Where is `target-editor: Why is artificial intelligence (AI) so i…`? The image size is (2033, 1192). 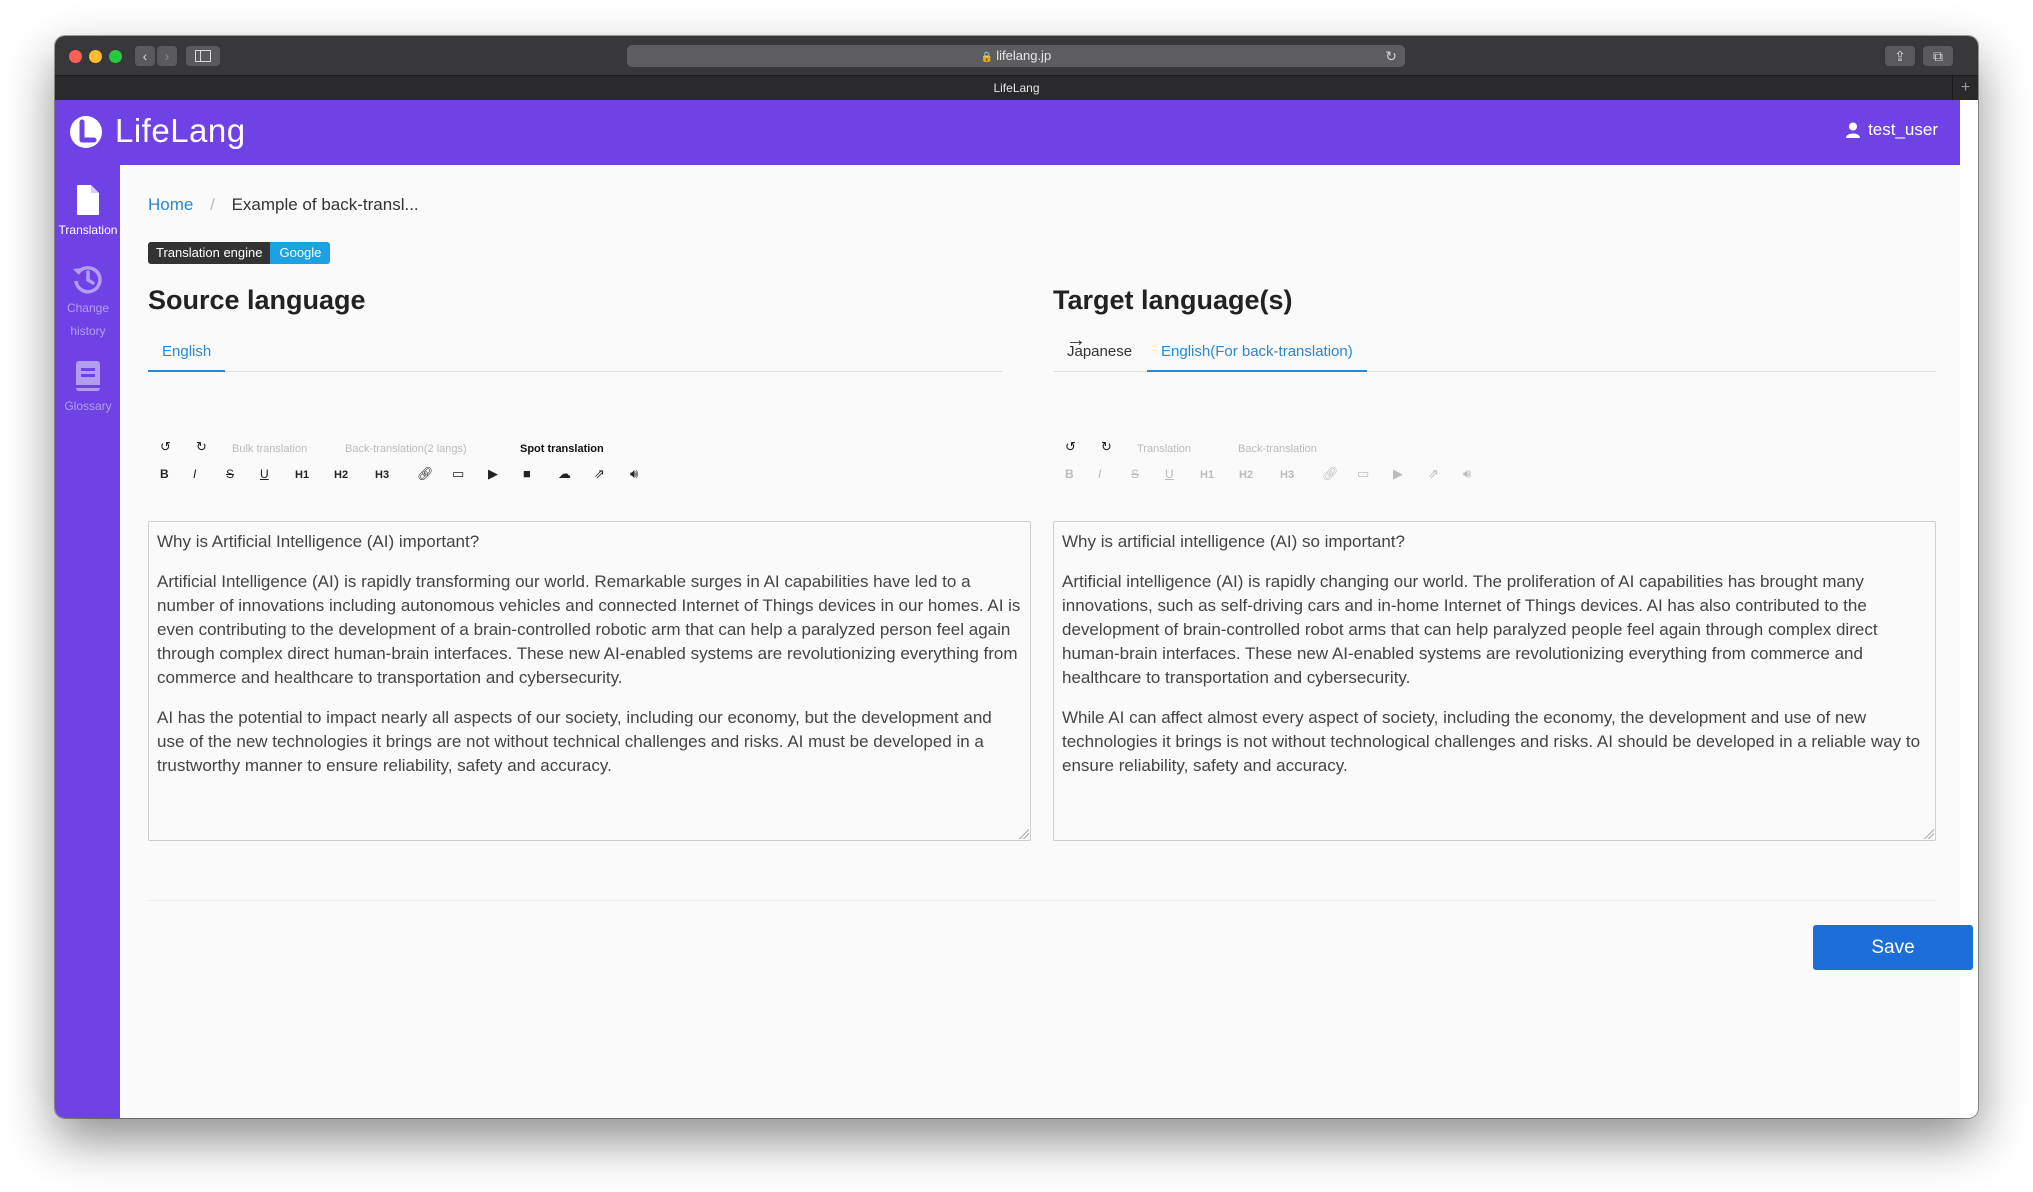
target-editor: Why is artificial intelligence (AI) so i… is located at coordinates (1494, 681).